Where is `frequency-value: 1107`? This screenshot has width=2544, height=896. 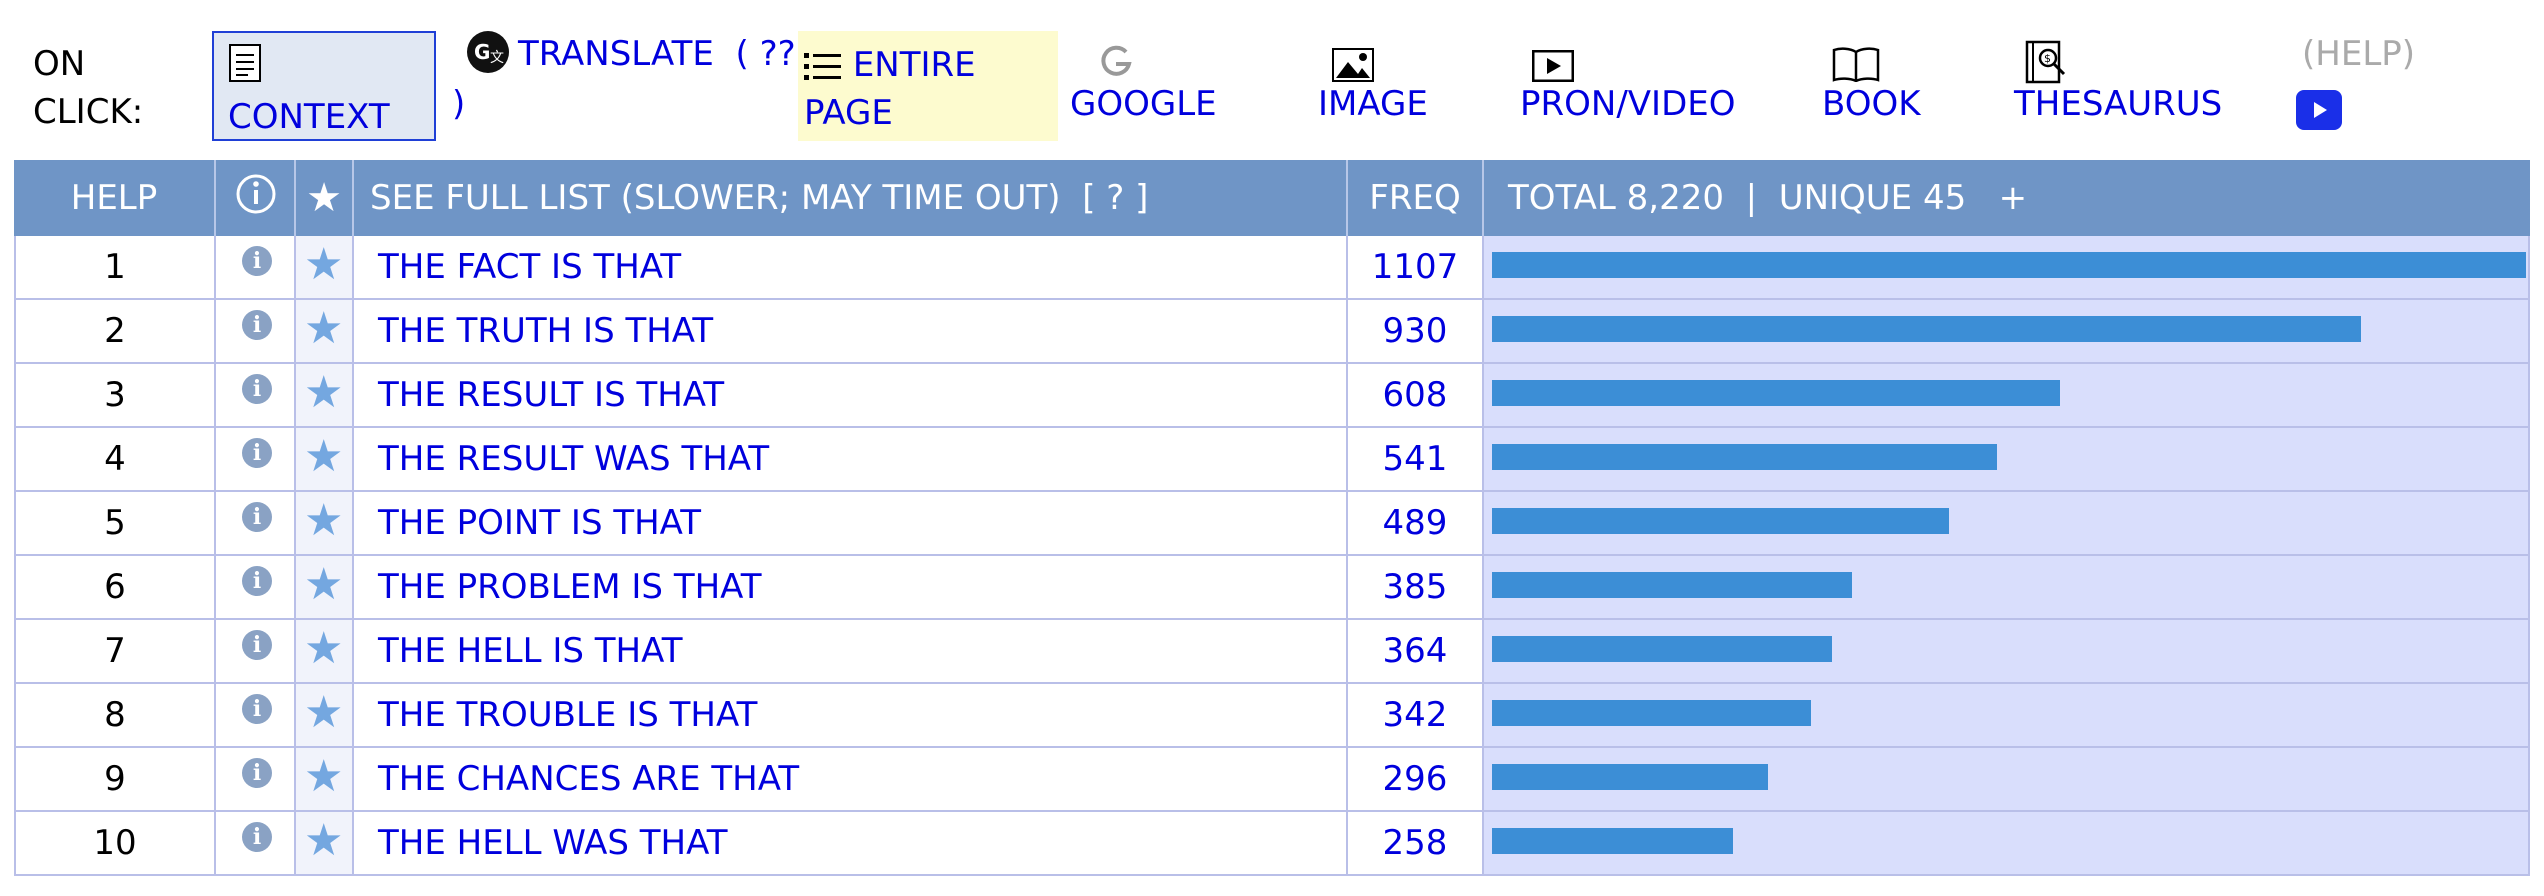
frequency-value: 1107 is located at coordinates (1416, 267).